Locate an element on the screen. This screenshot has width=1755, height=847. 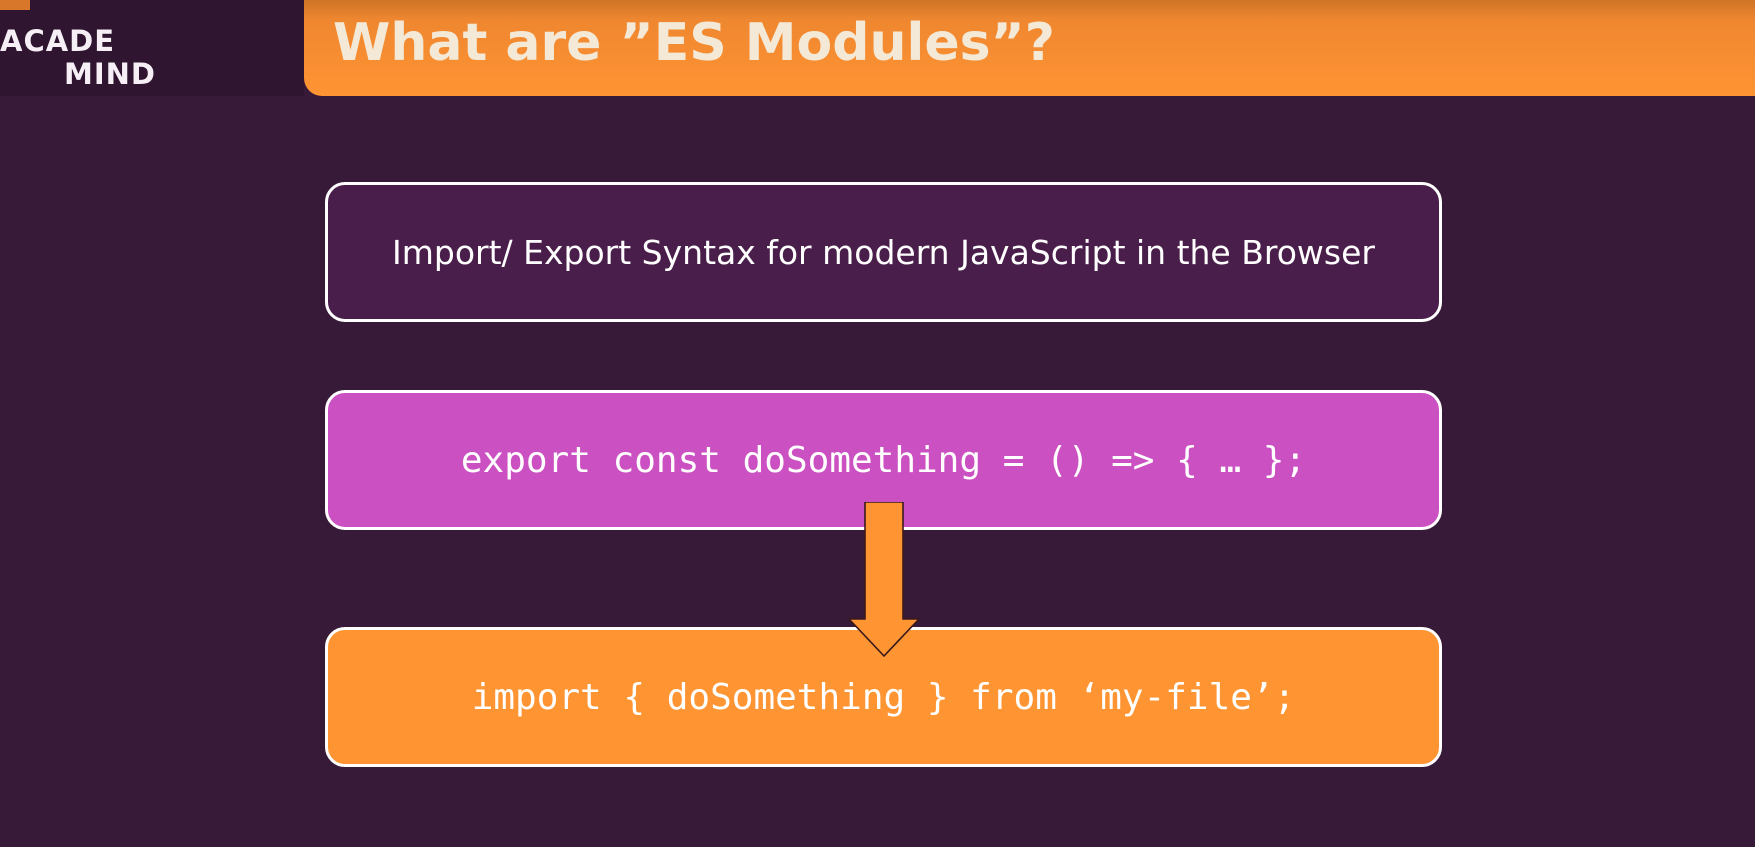
academind-logo: ACADE MIND is located at coordinates (85, 59).